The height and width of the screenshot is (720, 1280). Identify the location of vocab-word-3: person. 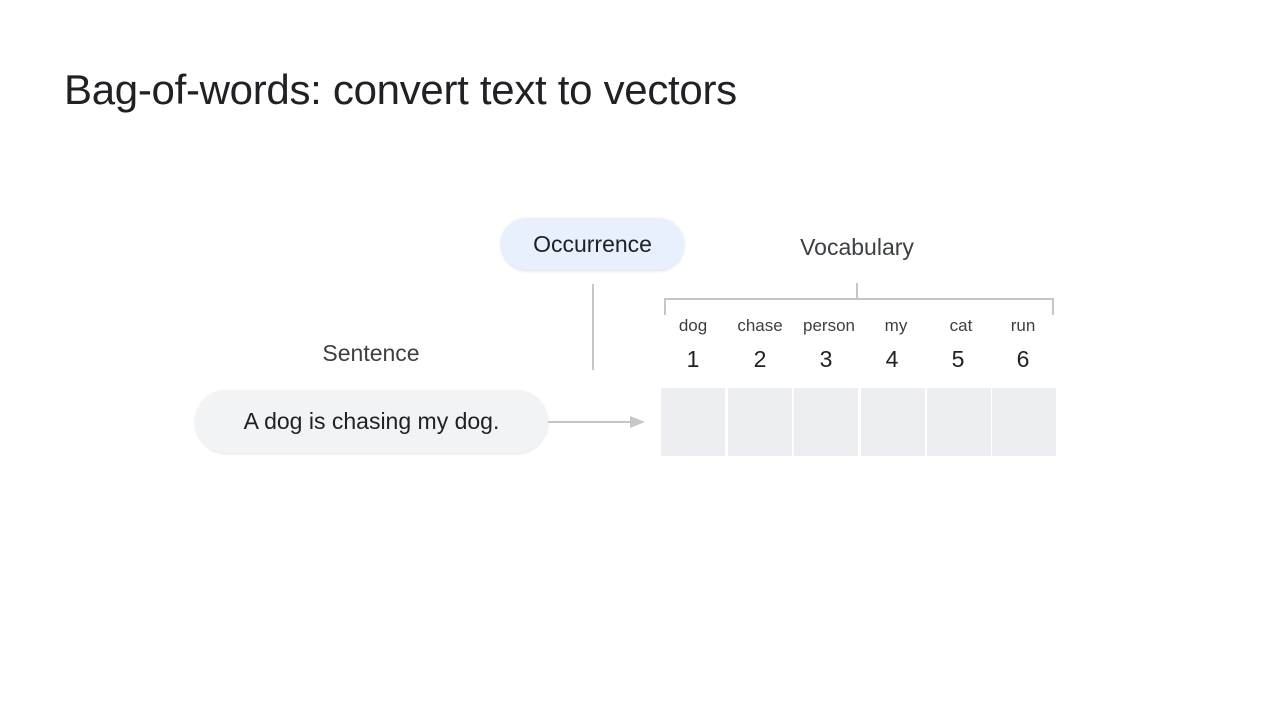
(829, 325).